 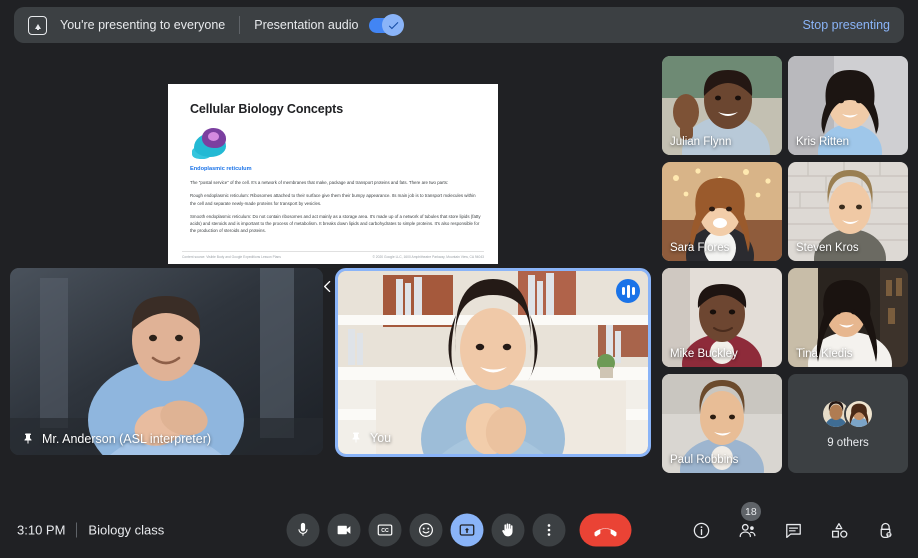 I want to click on presentation-audio-toggle, so click(x=387, y=25).